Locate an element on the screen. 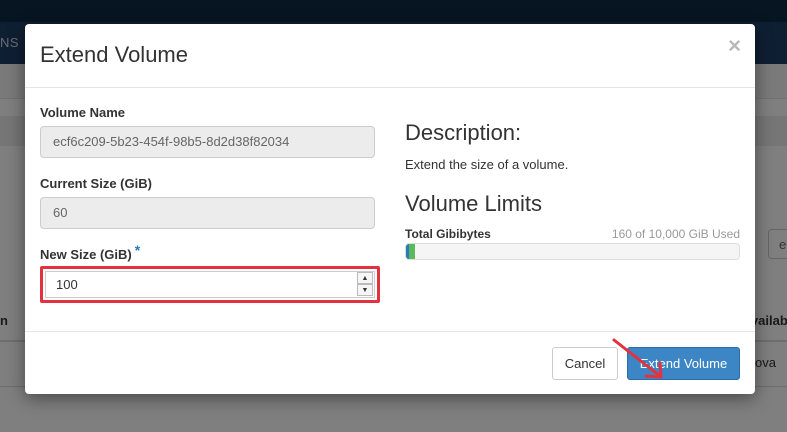 This screenshot has height=432, width=787. chevron-down-icon: ▼ is located at coordinates (365, 290).